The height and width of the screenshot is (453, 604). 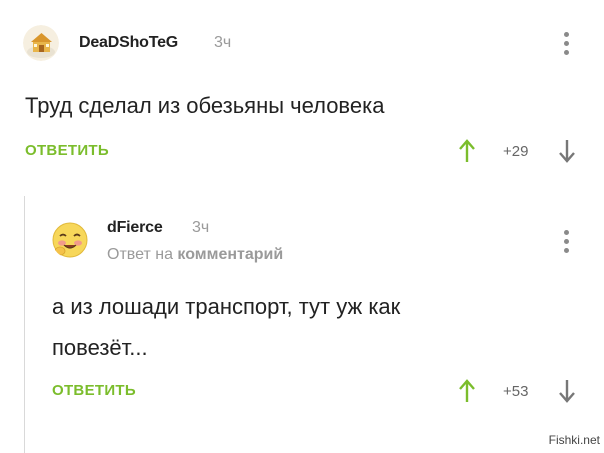 I want to click on reply-reply-button: ОТВЕТИТЬ, so click(x=94, y=390).